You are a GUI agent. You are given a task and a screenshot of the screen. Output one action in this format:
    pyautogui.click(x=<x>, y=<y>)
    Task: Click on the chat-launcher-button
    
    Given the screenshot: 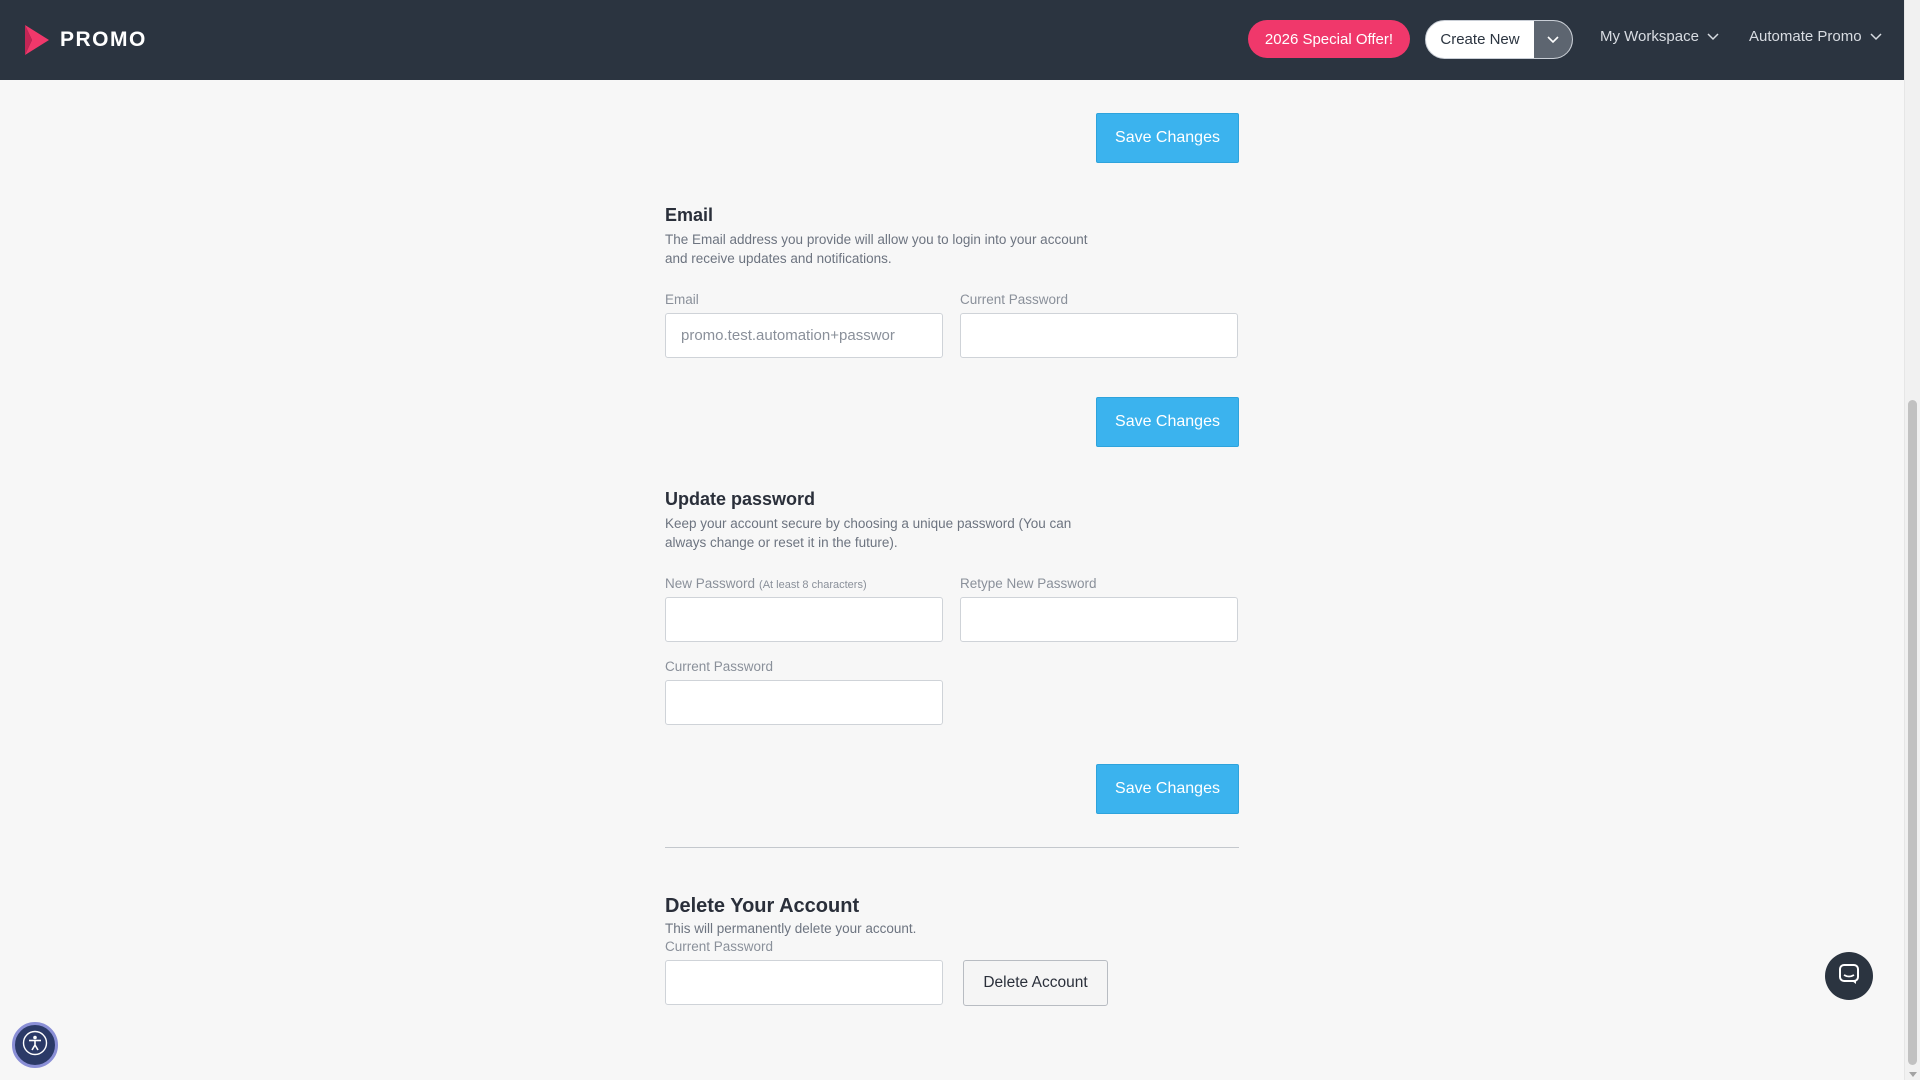 What is the action you would take?
    pyautogui.click(x=1849, y=976)
    